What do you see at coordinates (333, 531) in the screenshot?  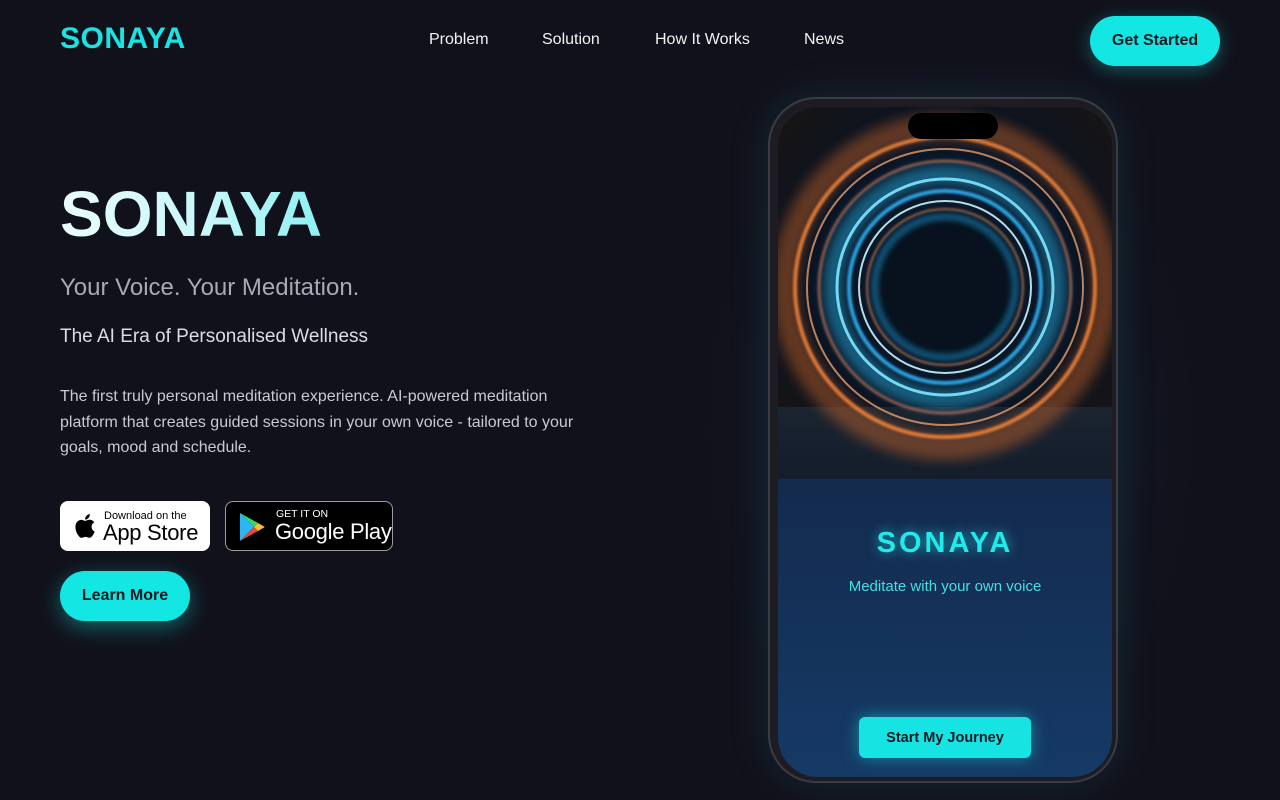 I see `google-play-big-text: Google Play` at bounding box center [333, 531].